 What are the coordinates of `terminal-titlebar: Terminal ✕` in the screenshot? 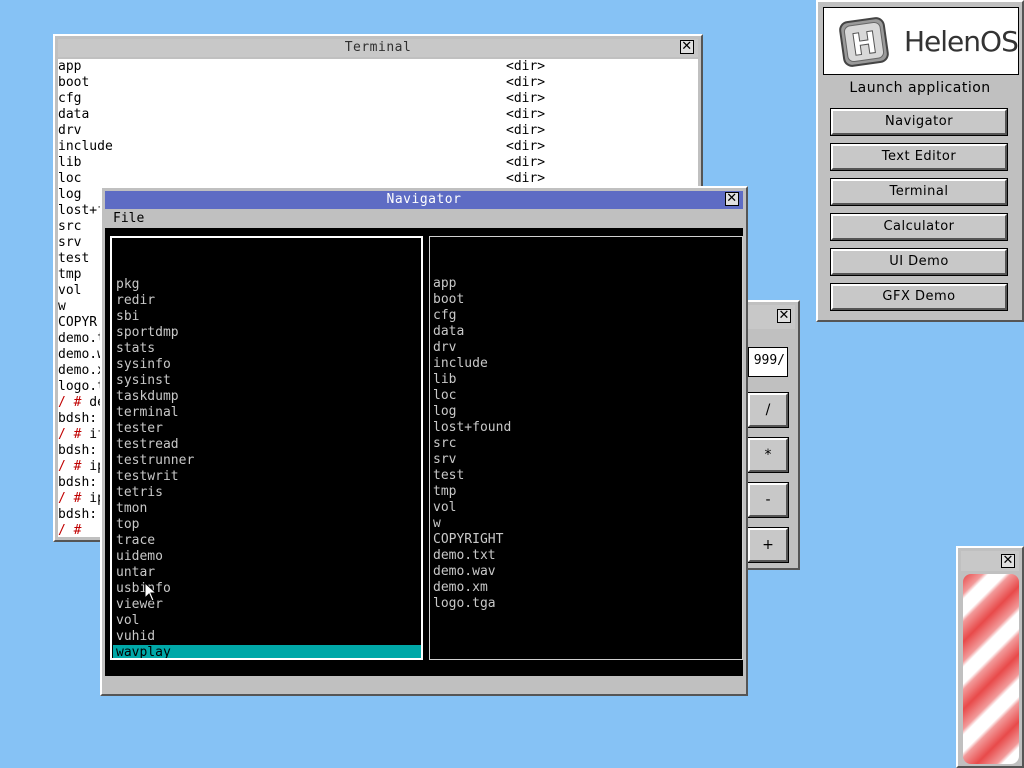 It's located at (378, 48).